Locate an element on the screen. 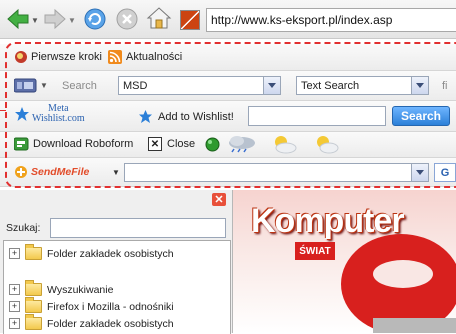 The width and height of the screenshot is (456, 334). wishlist-search-input is located at coordinates (317, 116).